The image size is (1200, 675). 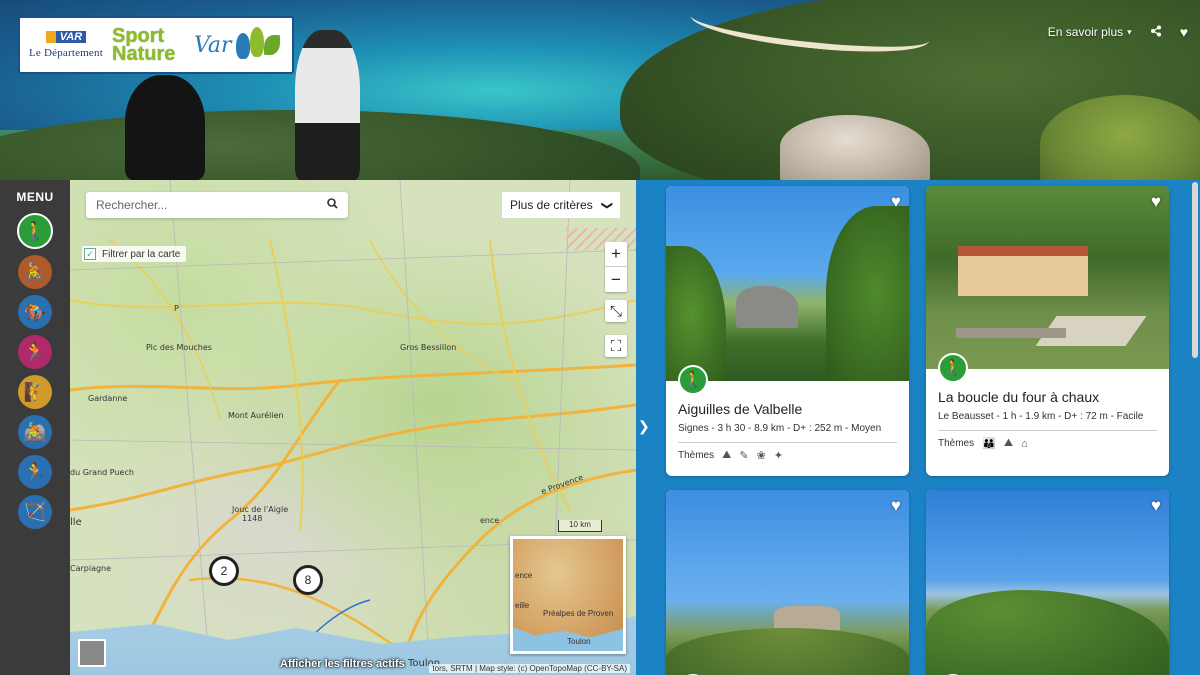 What do you see at coordinates (108, 398) in the screenshot?
I see `place-label: Gardanne` at bounding box center [108, 398].